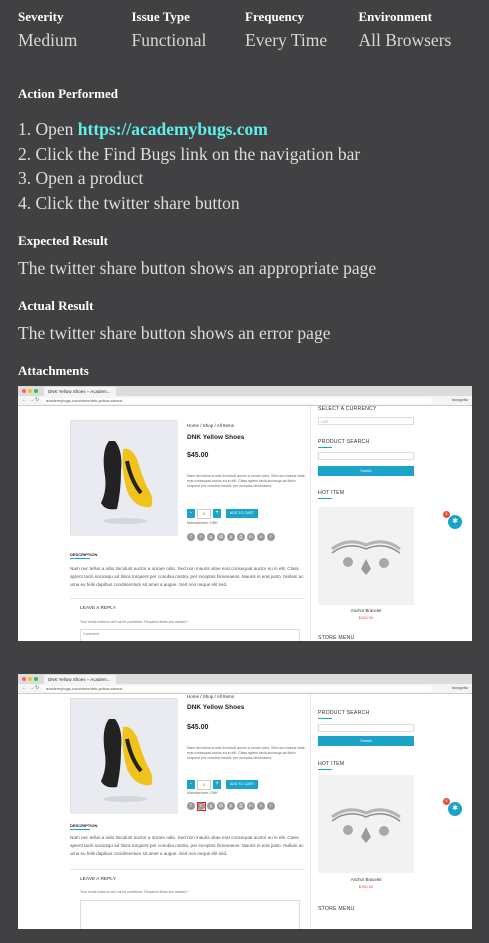 The width and height of the screenshot is (489, 943). What do you see at coordinates (366, 617) in the screenshot?
I see `hot-item-price: $150.00` at bounding box center [366, 617].